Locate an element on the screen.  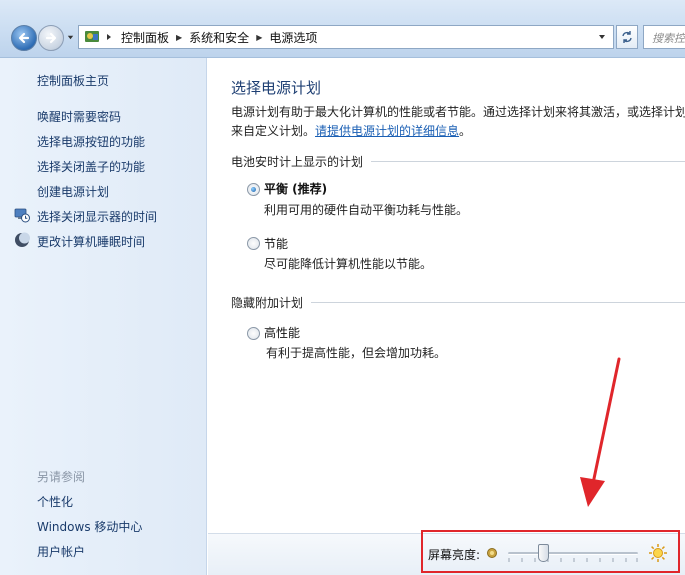
plan-balanced-description: 利用可用的硬件自动平衡功耗与性能。 is located at coordinates (366, 210).